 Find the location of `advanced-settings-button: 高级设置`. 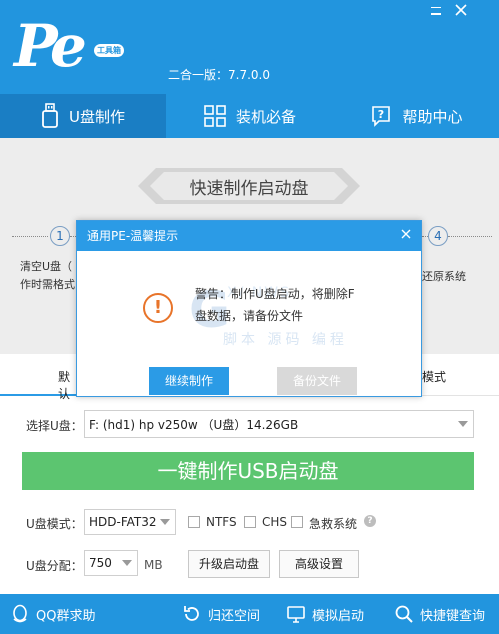

advanced-settings-button: 高级设置 is located at coordinates (319, 564).